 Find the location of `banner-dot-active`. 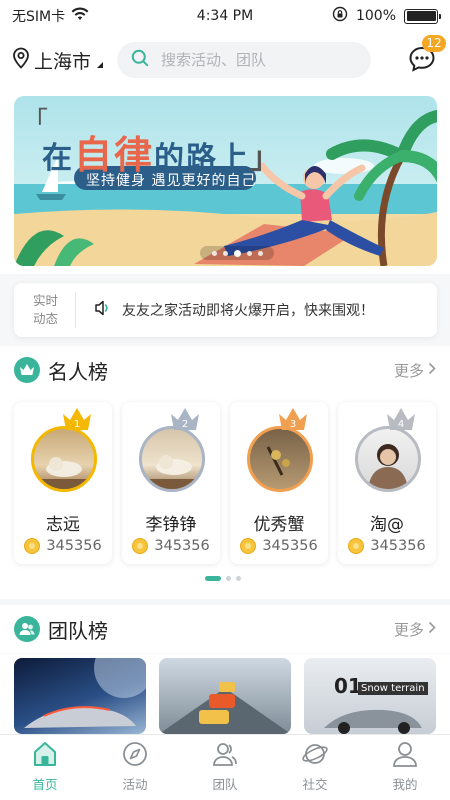

banner-dot-active is located at coordinates (237, 253).